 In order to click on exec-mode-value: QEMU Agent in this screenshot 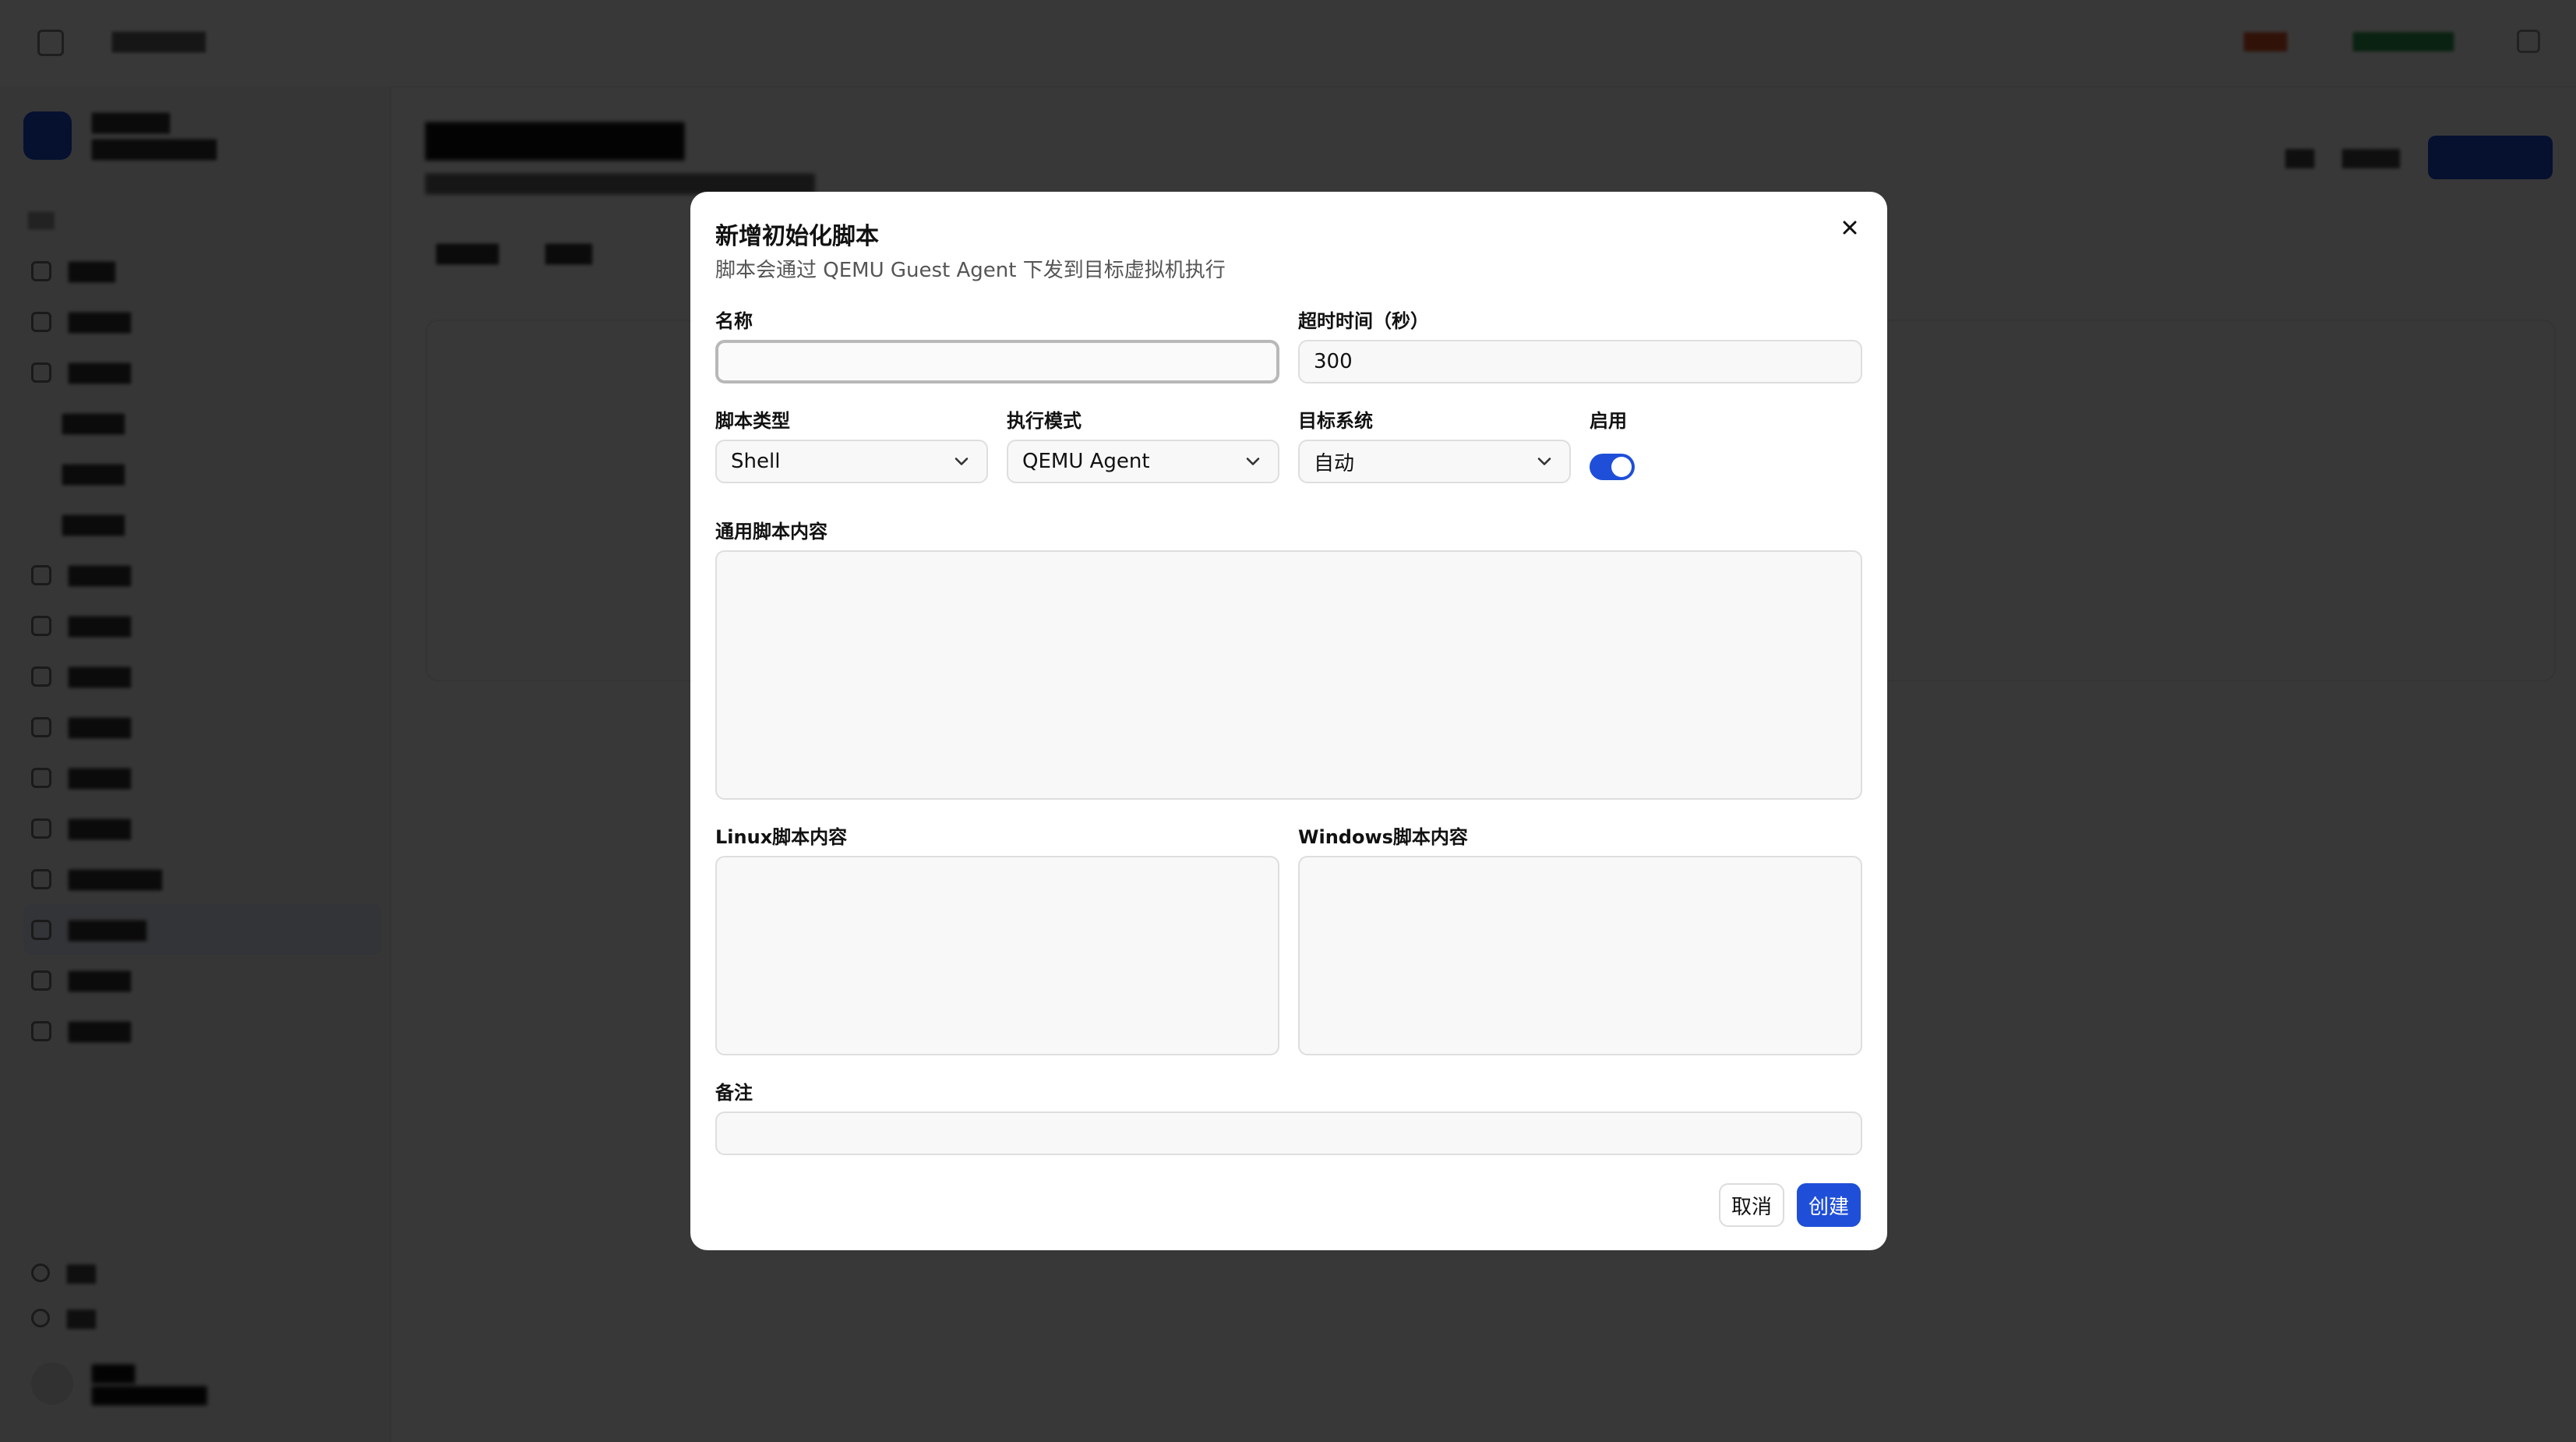, I will do `click(1086, 462)`.